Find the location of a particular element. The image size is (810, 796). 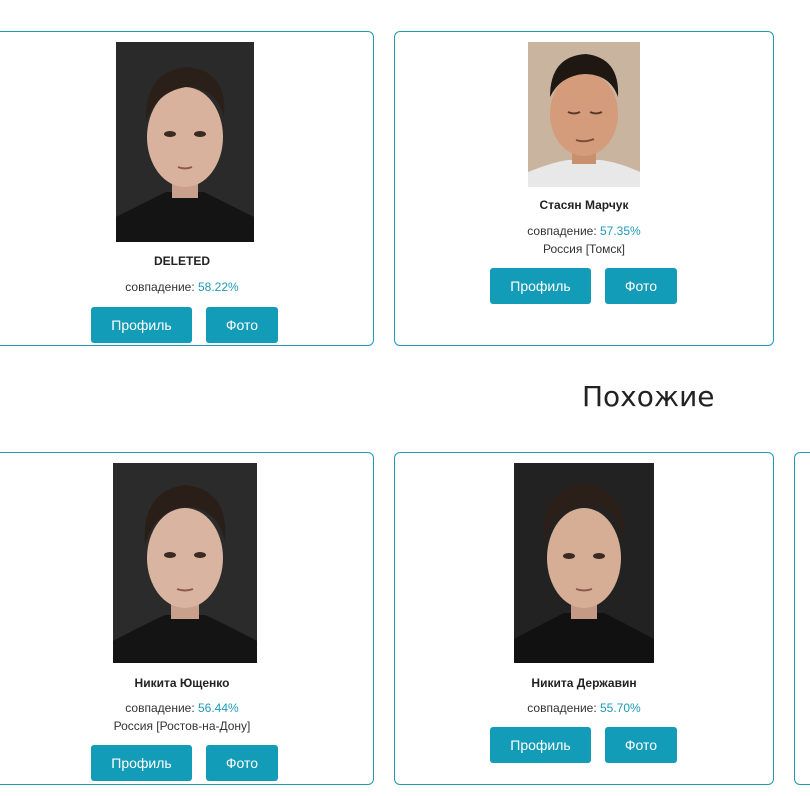

match-score: совпадение: 56.44% is located at coordinates (186, 708).